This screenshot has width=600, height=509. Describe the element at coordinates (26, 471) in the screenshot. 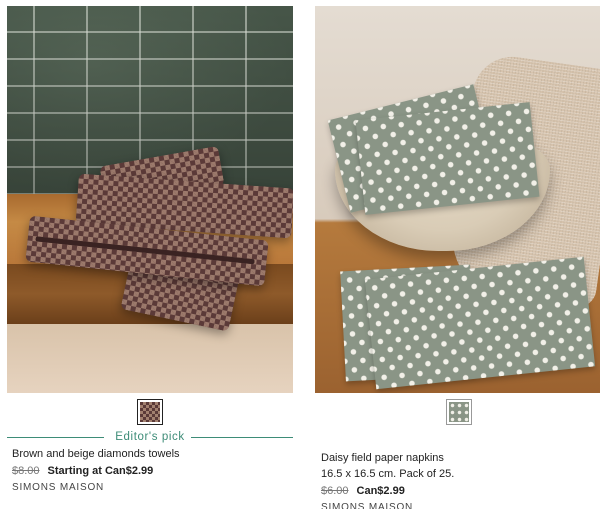

I see `original-price: $8.00` at that location.